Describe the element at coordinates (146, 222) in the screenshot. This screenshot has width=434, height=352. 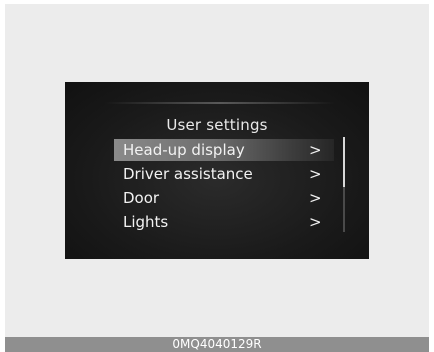
I see `menu-item-label: Lights` at that location.